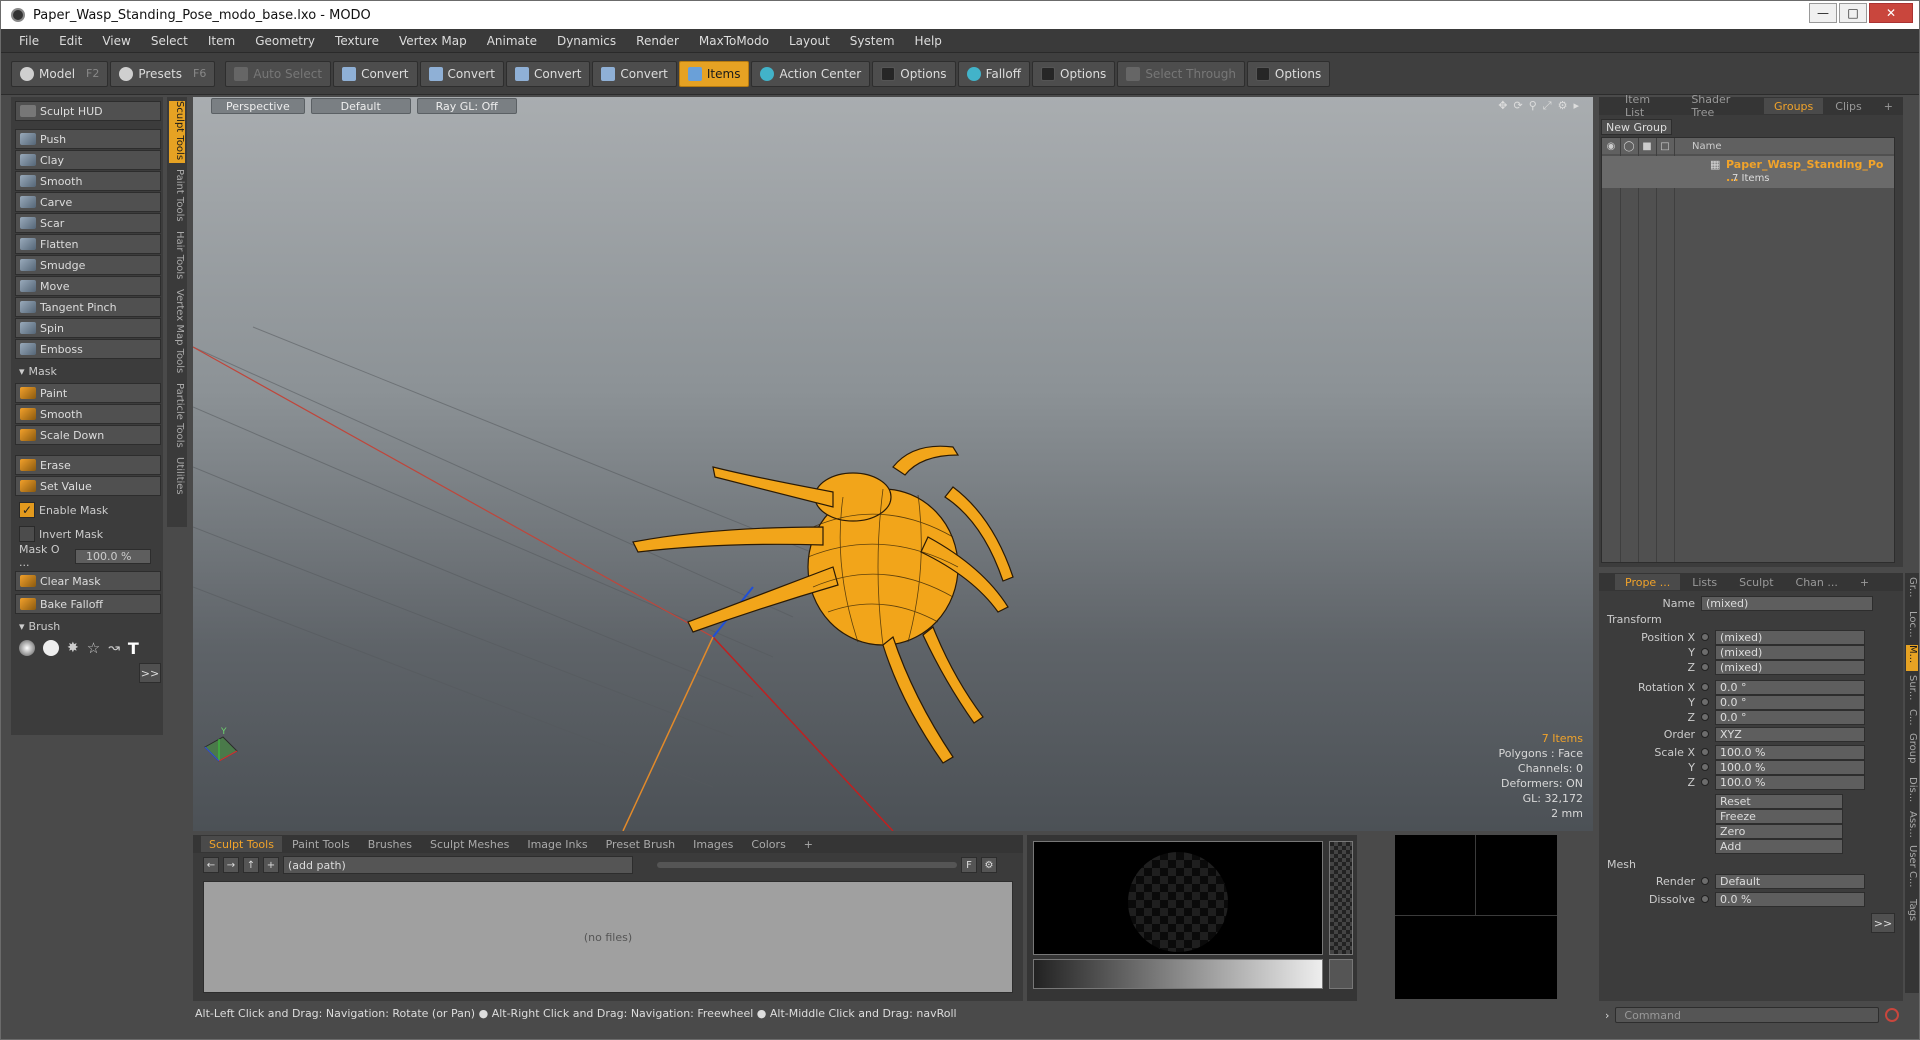 Image resolution: width=1920 pixels, height=1040 pixels. What do you see at coordinates (1888, 106) in the screenshot?
I see `add-scene-tab-button: +` at bounding box center [1888, 106].